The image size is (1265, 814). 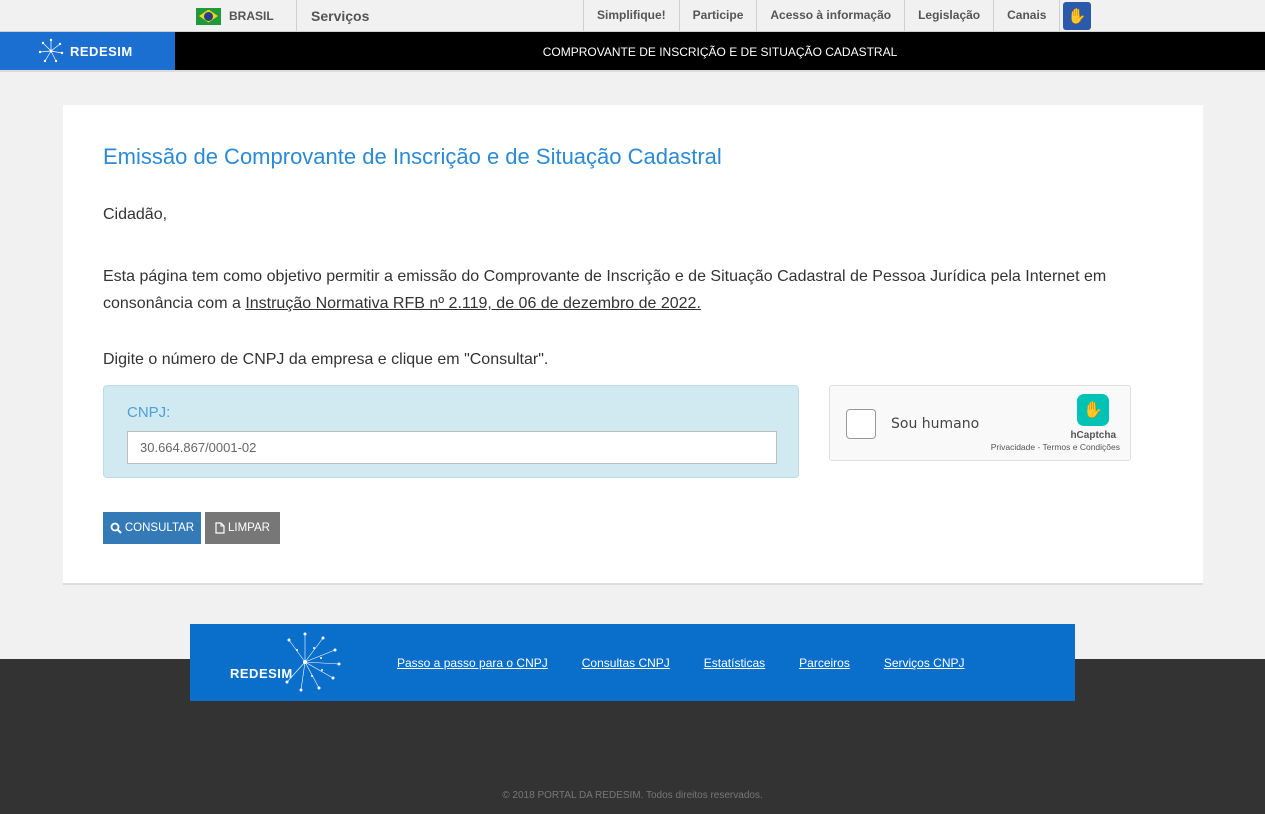 I want to click on gov-link-acesso-informacao: Acesso à informação, so click(x=830, y=16).